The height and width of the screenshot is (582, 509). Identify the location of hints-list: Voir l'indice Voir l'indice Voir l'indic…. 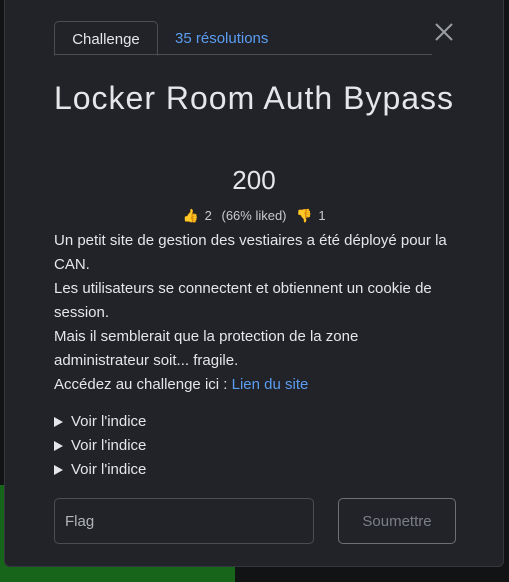
(100, 446).